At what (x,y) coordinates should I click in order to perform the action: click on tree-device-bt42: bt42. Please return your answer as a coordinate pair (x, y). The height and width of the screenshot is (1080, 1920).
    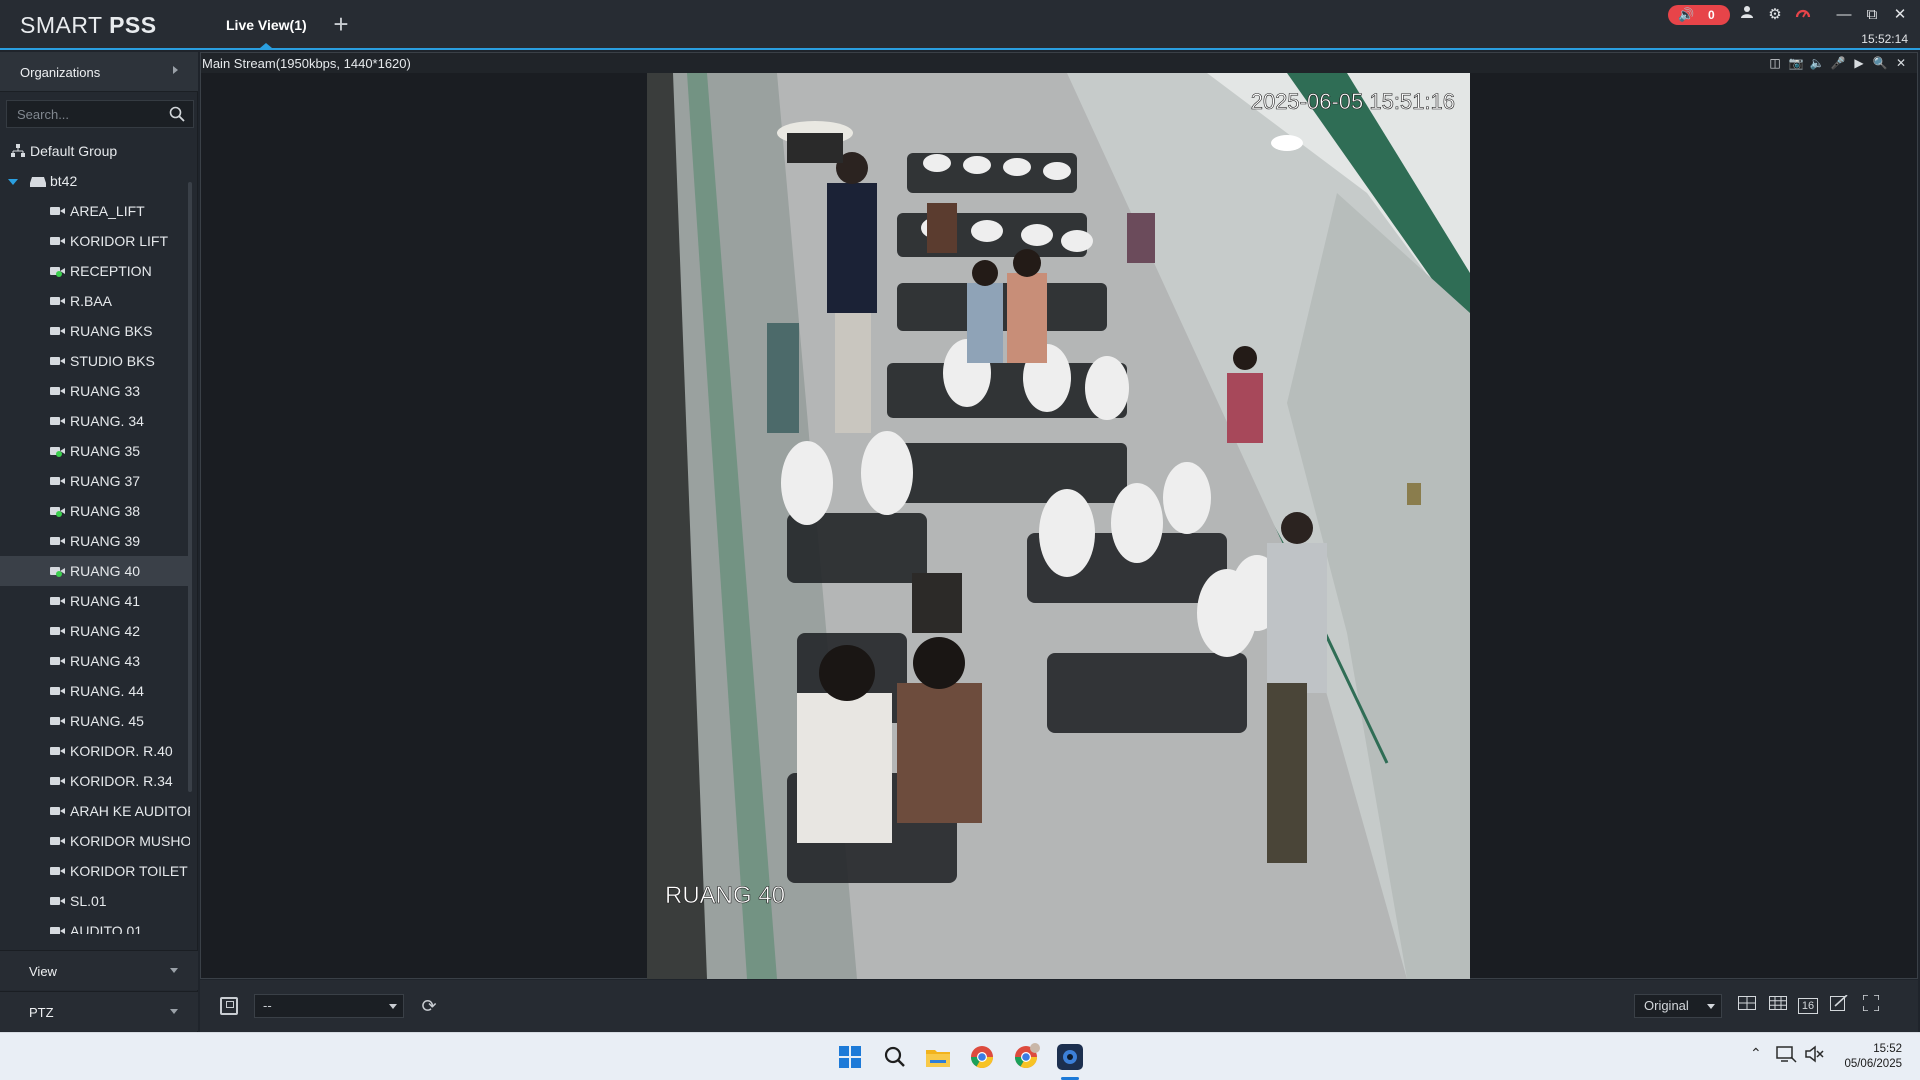
    Looking at the image, I should click on (95, 181).